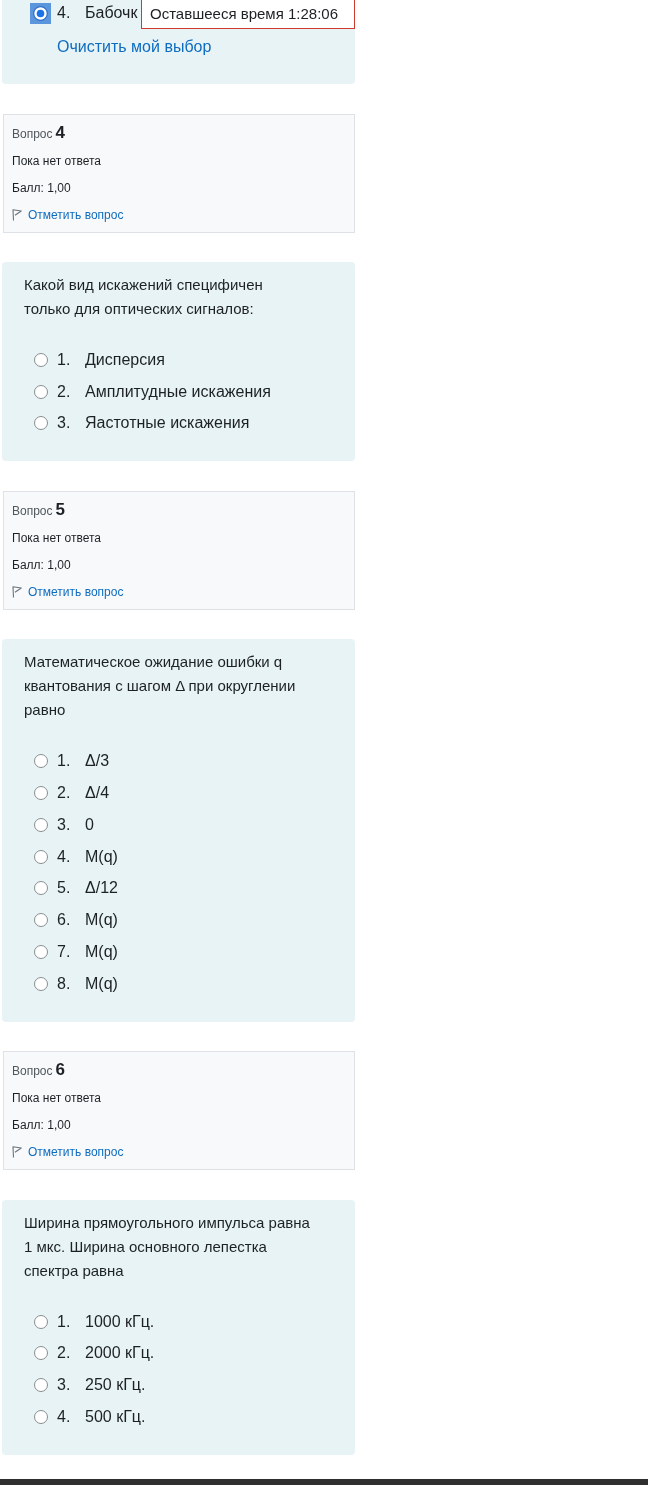 The image size is (648, 1485). Describe the element at coordinates (60, 1070) in the screenshot. I see `question-number: 6` at that location.